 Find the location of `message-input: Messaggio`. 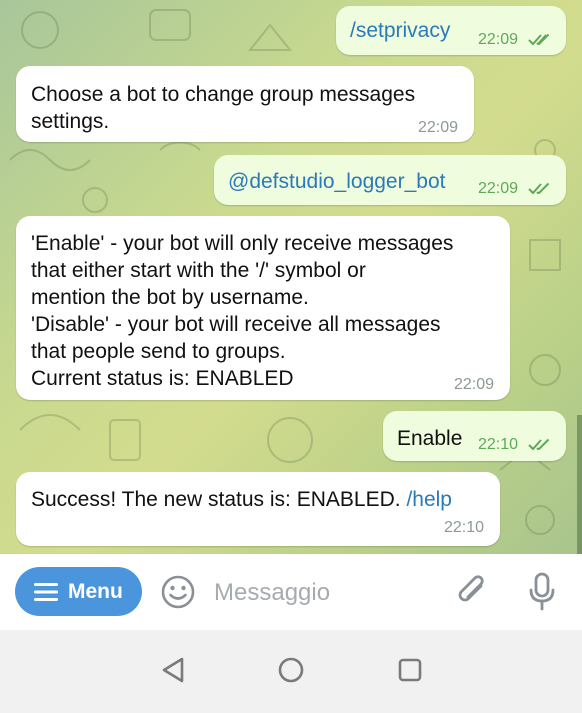

message-input: Messaggio is located at coordinates (272, 593).